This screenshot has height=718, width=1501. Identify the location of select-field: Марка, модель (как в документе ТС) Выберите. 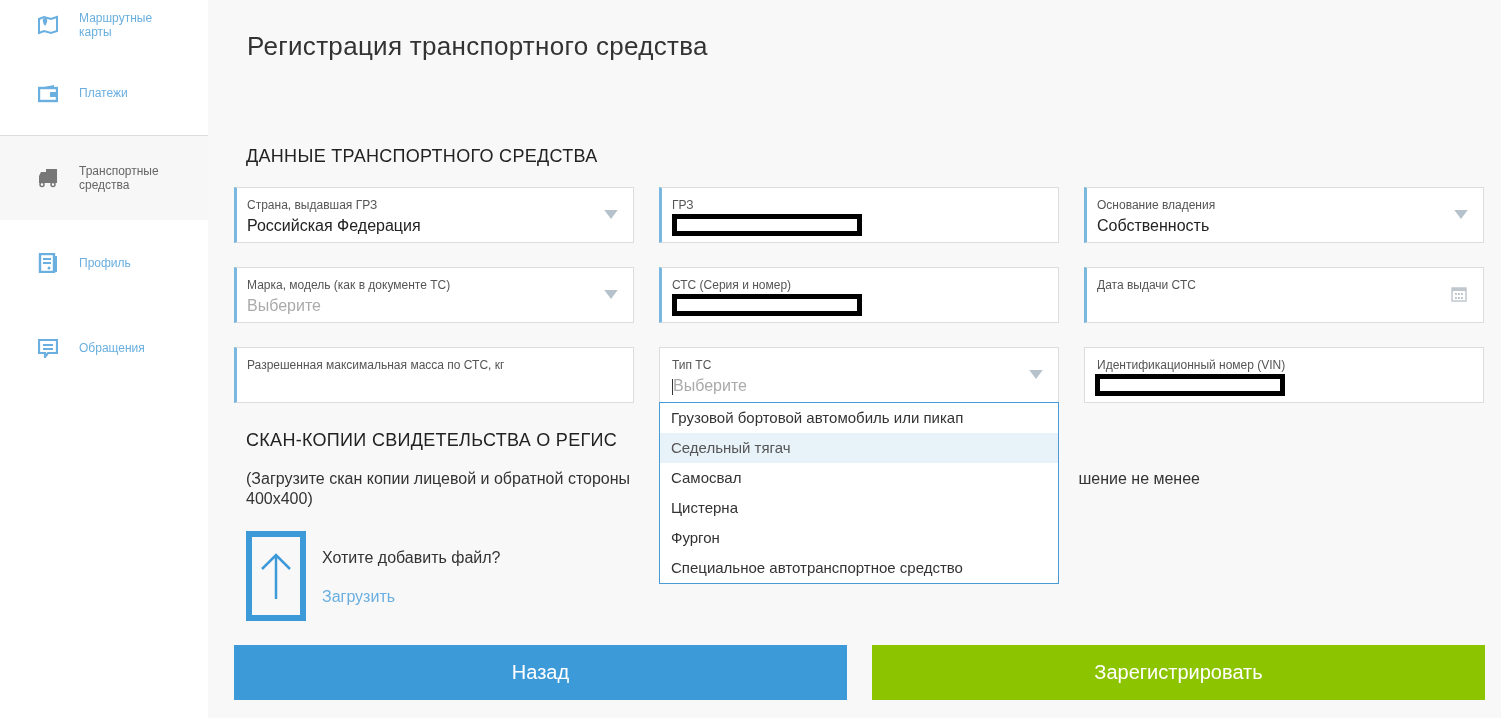
(434, 295).